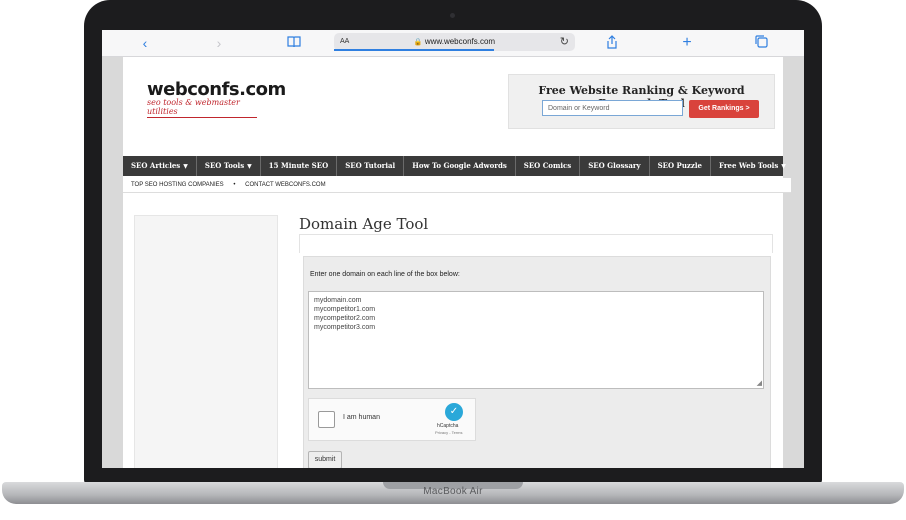  I want to click on loading-progress, so click(414, 50).